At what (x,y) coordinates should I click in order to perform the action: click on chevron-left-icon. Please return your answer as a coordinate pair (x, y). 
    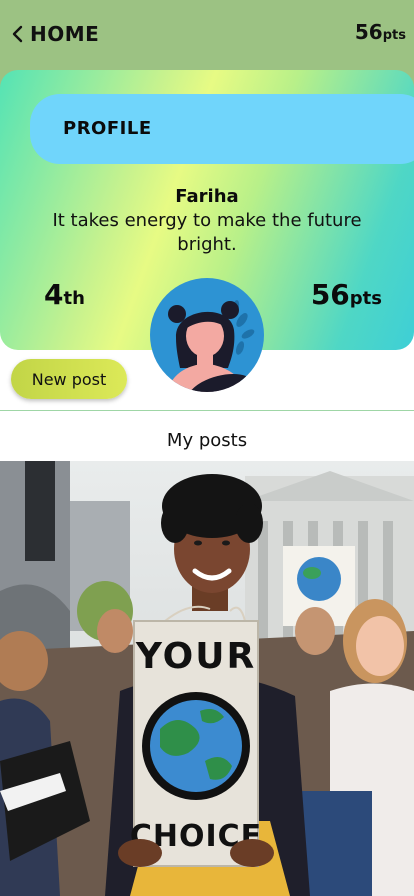
    Looking at the image, I should click on (17, 34).